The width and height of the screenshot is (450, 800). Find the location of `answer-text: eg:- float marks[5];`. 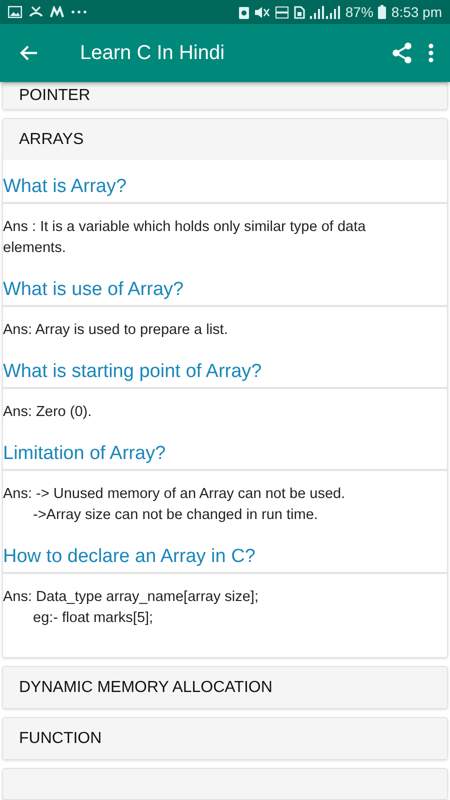

answer-text: eg:- float marks[5]; is located at coordinates (93, 618).